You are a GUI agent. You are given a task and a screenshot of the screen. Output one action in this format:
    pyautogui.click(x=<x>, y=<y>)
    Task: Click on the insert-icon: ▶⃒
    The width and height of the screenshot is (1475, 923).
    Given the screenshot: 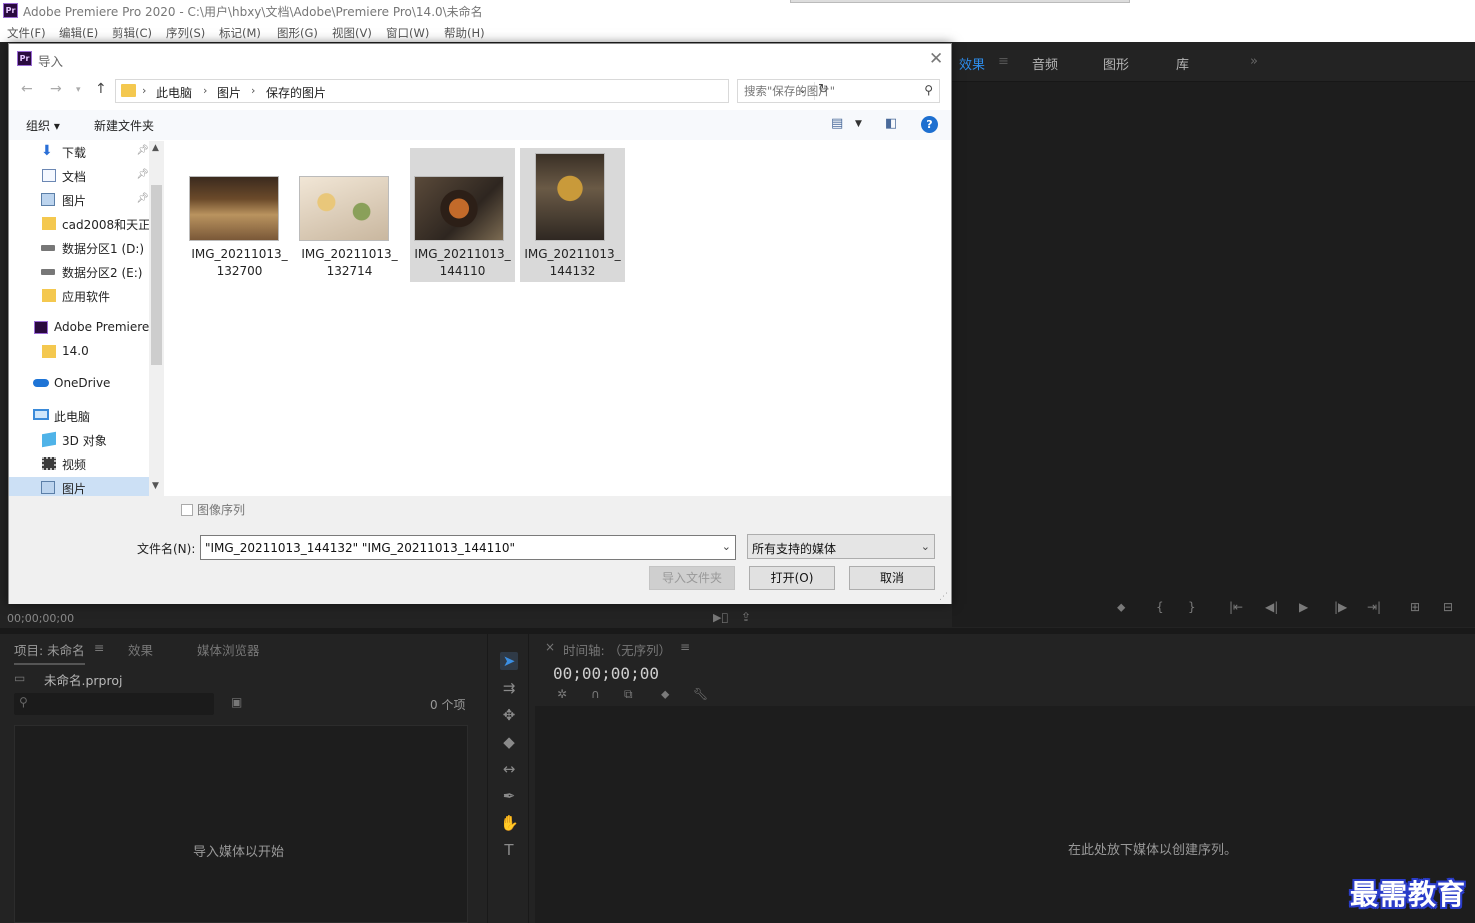 What is the action you would take?
    pyautogui.click(x=720, y=617)
    